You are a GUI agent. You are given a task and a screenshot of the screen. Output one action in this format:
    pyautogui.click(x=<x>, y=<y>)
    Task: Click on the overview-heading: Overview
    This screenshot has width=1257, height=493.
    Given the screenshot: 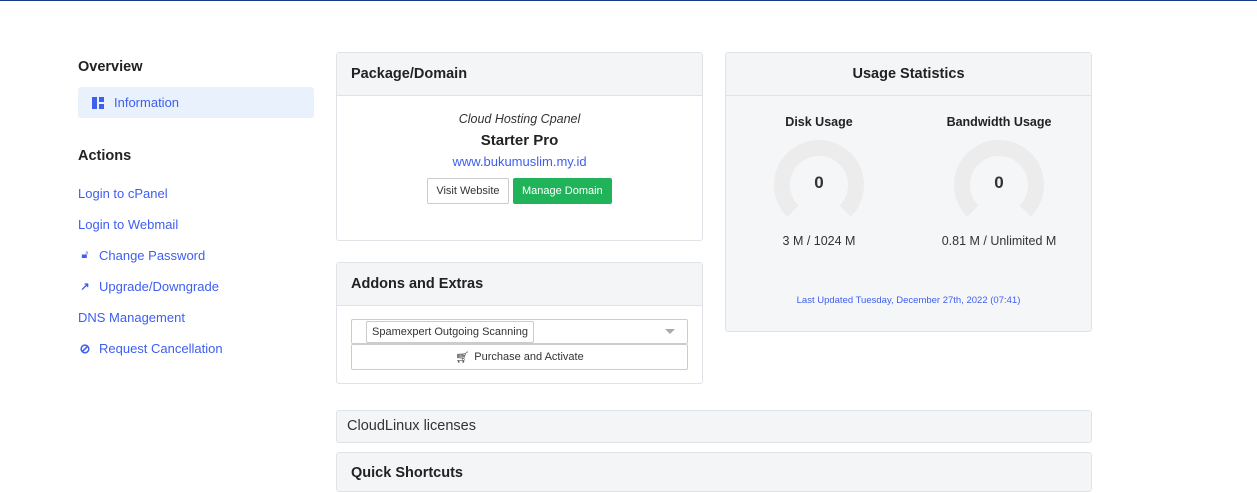 What is the action you would take?
    pyautogui.click(x=110, y=67)
    